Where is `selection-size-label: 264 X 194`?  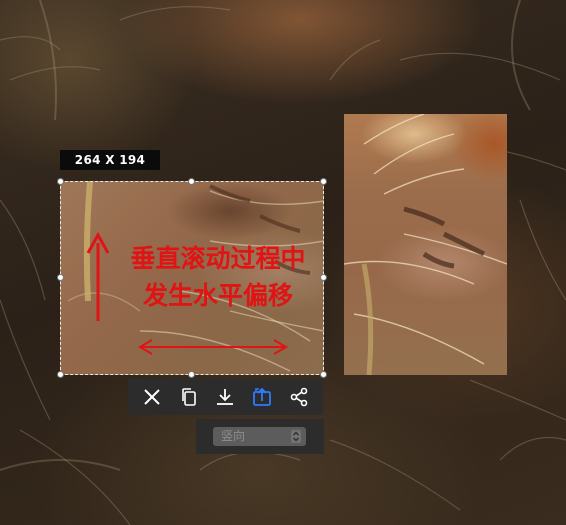 selection-size-label: 264 X 194 is located at coordinates (110, 160).